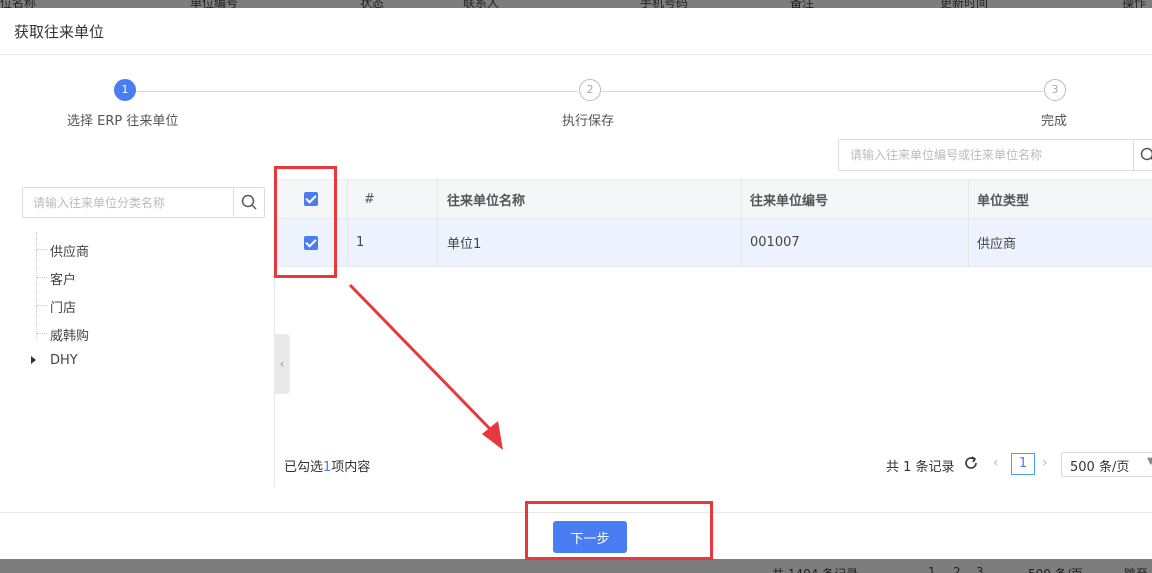 The image size is (1152, 573). I want to click on row-partner-name: 单位1, so click(464, 244).